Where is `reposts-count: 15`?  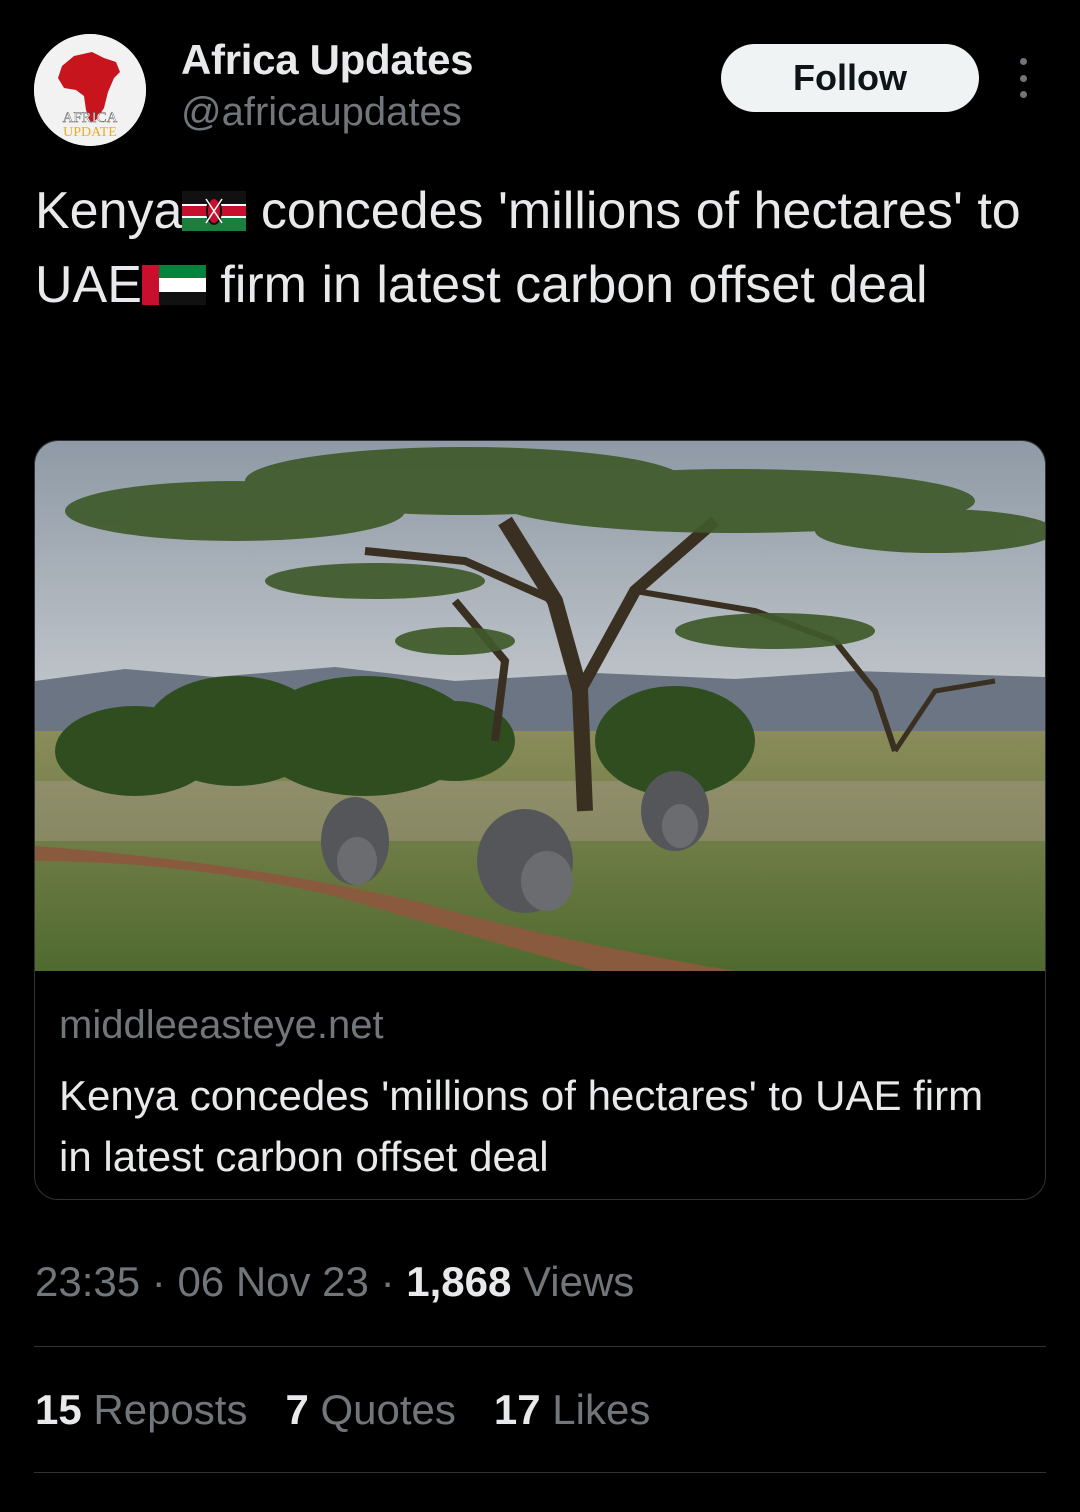 reposts-count: 15 is located at coordinates (58, 1409).